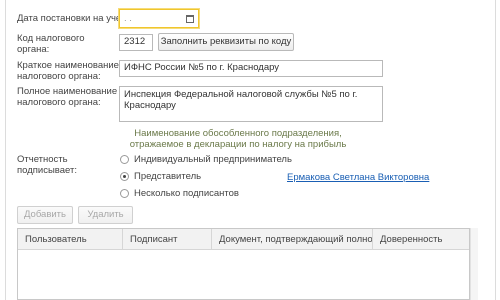 The image size is (500, 300). I want to click on representative-link: Ермакова Светлана Викторовна, so click(358, 177).